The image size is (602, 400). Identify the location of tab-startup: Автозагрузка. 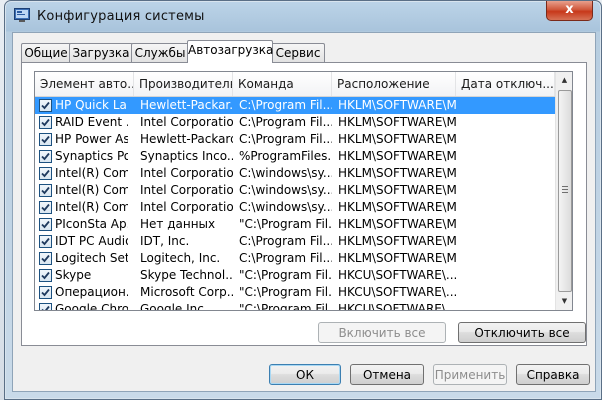
(230, 51).